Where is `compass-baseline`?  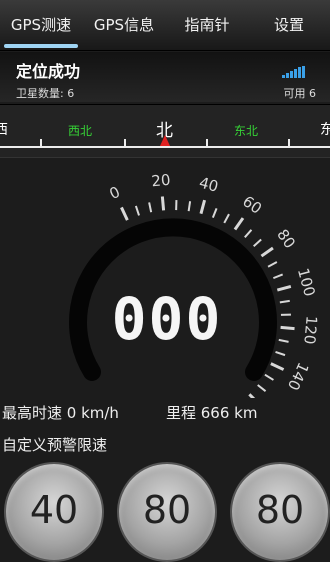 compass-baseline is located at coordinates (165, 147).